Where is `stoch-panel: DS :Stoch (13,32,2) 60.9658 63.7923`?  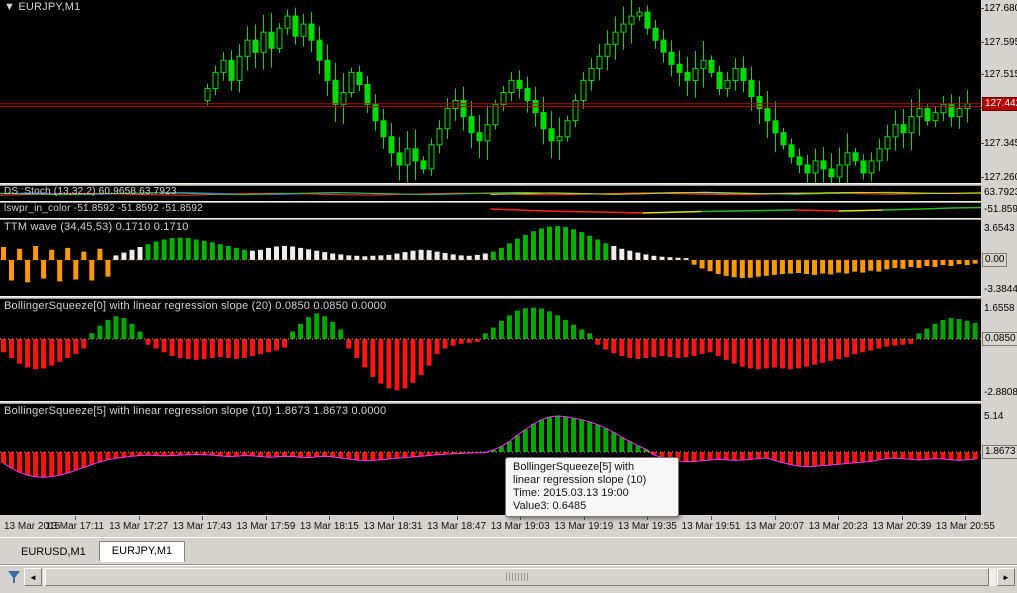
stoch-panel: DS :Stoch (13,32,2) 60.9658 63.7923 is located at coordinates (490, 193).